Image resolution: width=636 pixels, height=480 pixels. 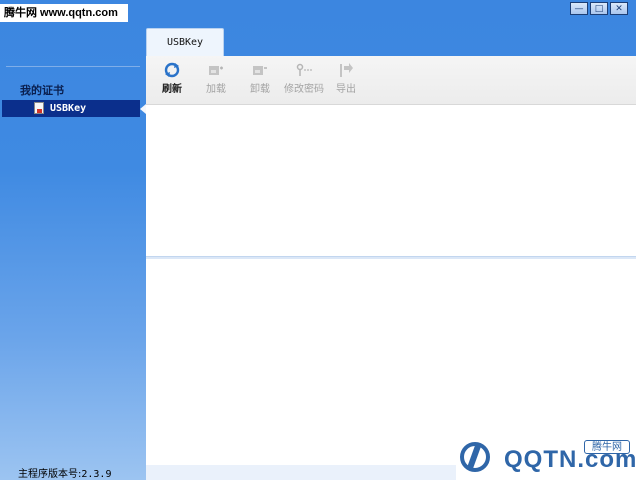 I want to click on sidebar-item-usbkey: USBKey, so click(x=74, y=108).